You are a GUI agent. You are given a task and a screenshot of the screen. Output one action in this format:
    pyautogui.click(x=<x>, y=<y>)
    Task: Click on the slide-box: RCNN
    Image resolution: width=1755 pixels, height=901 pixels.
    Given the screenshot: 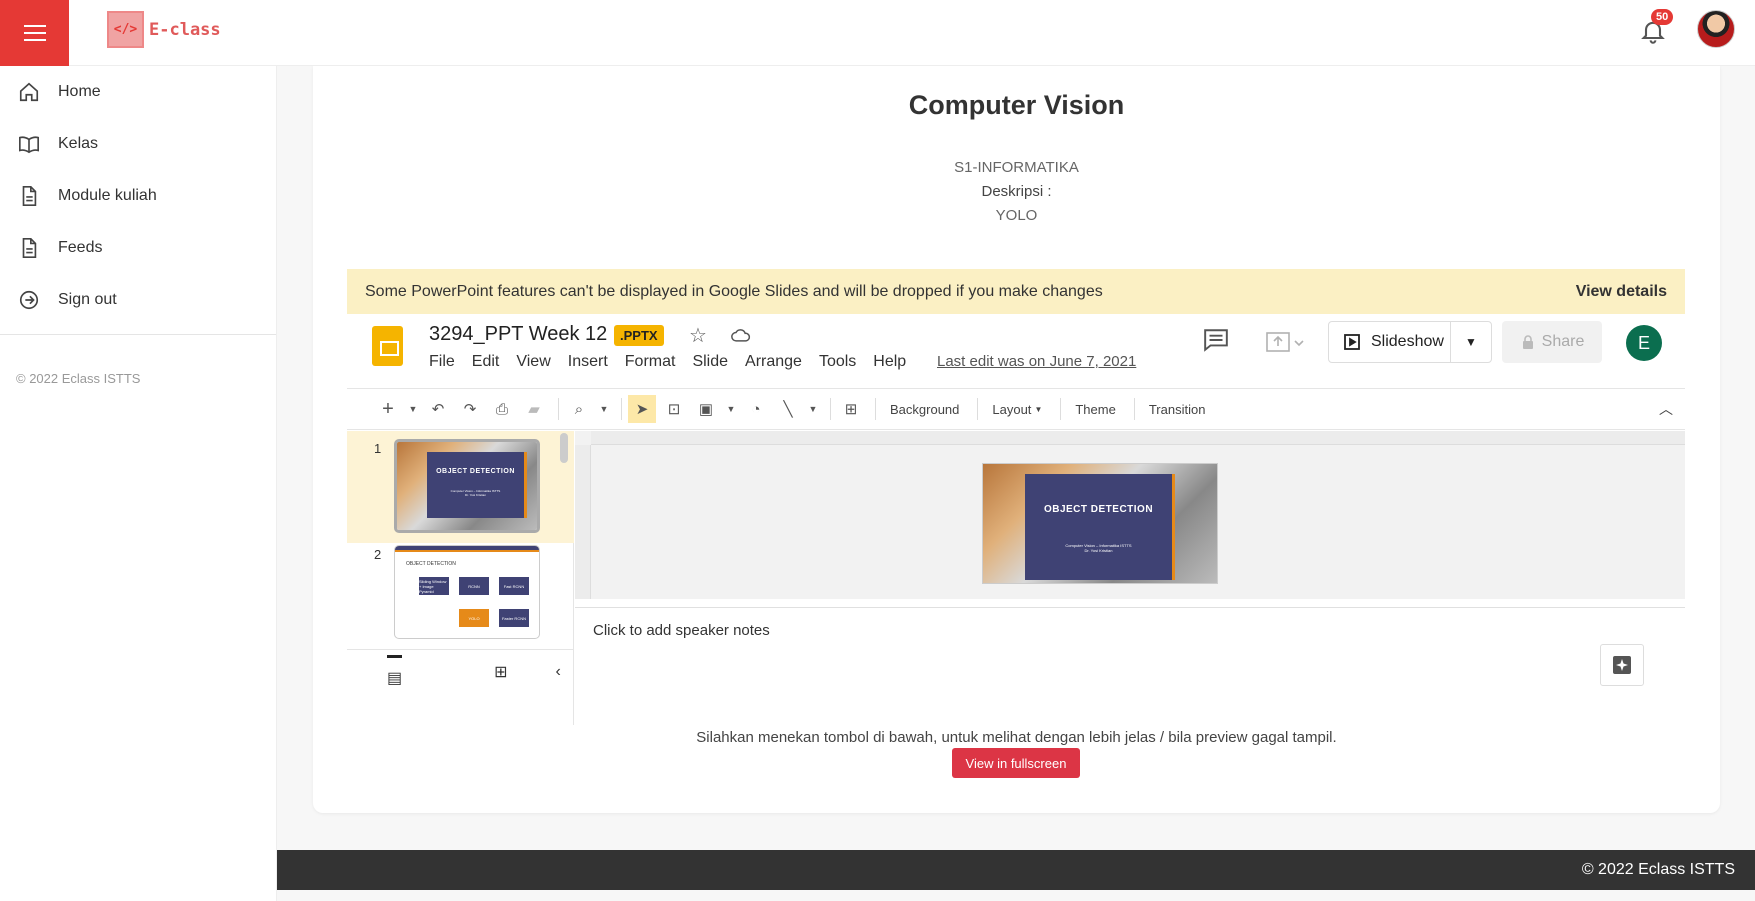 What is the action you would take?
    pyautogui.click(x=474, y=586)
    